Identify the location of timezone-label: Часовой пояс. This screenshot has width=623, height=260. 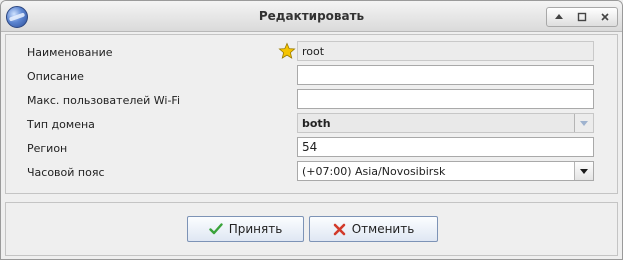
(66, 172).